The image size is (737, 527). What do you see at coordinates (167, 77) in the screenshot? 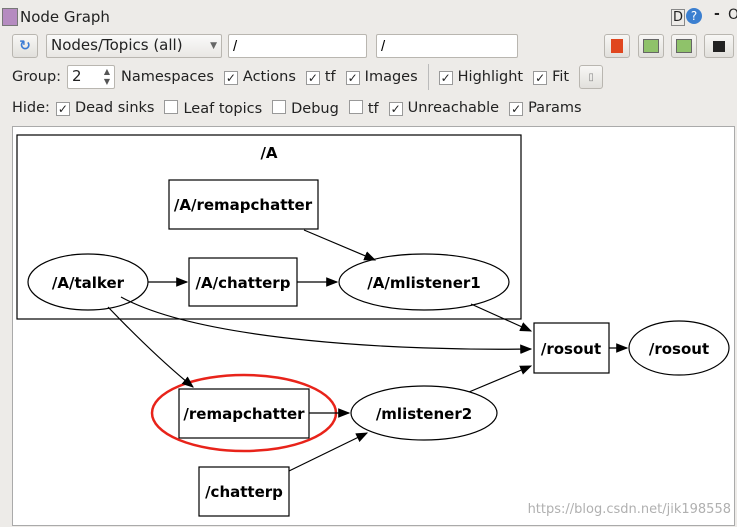
I see `namespaces-label: Namespaces` at bounding box center [167, 77].